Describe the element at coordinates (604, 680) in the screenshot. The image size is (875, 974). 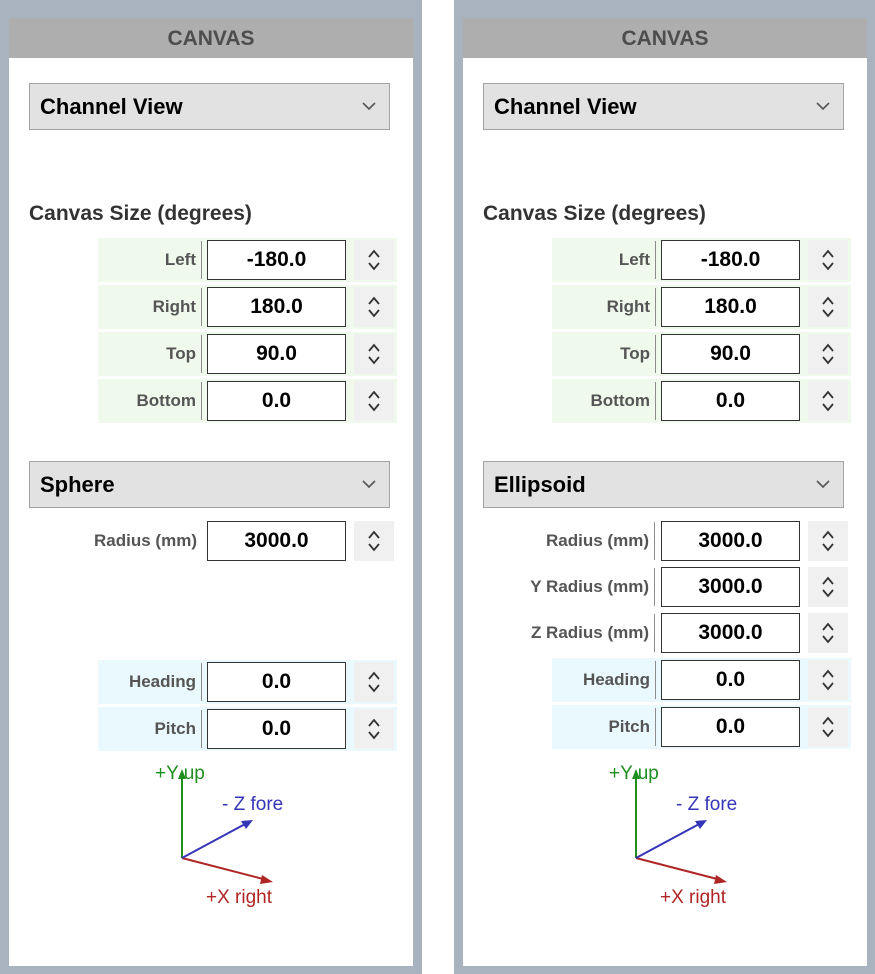
I see `heading-label: Heading` at that location.